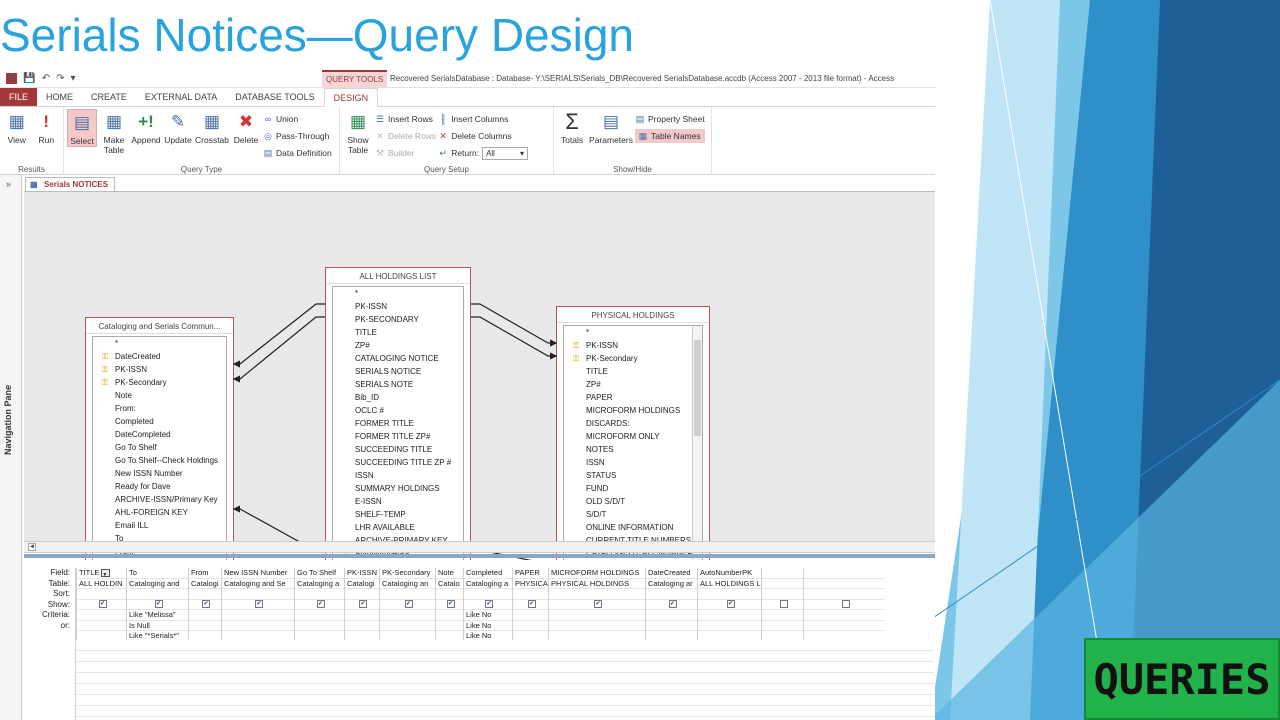  What do you see at coordinates (729, 605) in the screenshot?
I see `grid-column: AutoNumberPK ALL HOLDINGS L ✔` at bounding box center [729, 605].